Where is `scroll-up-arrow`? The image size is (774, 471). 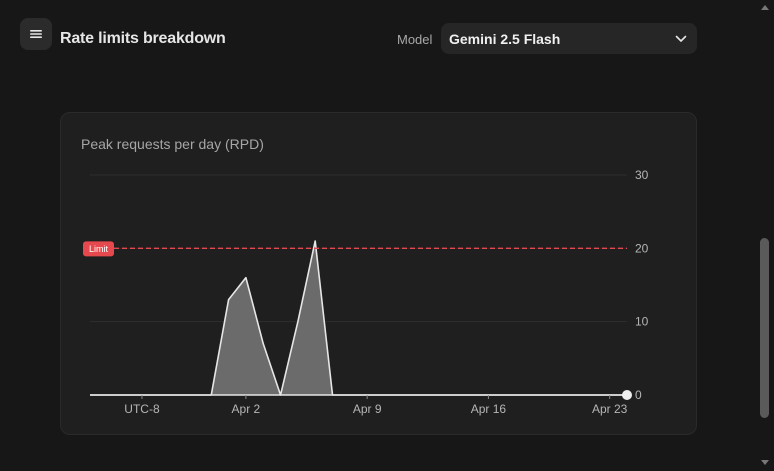
scroll-up-arrow is located at coordinates (765, 7).